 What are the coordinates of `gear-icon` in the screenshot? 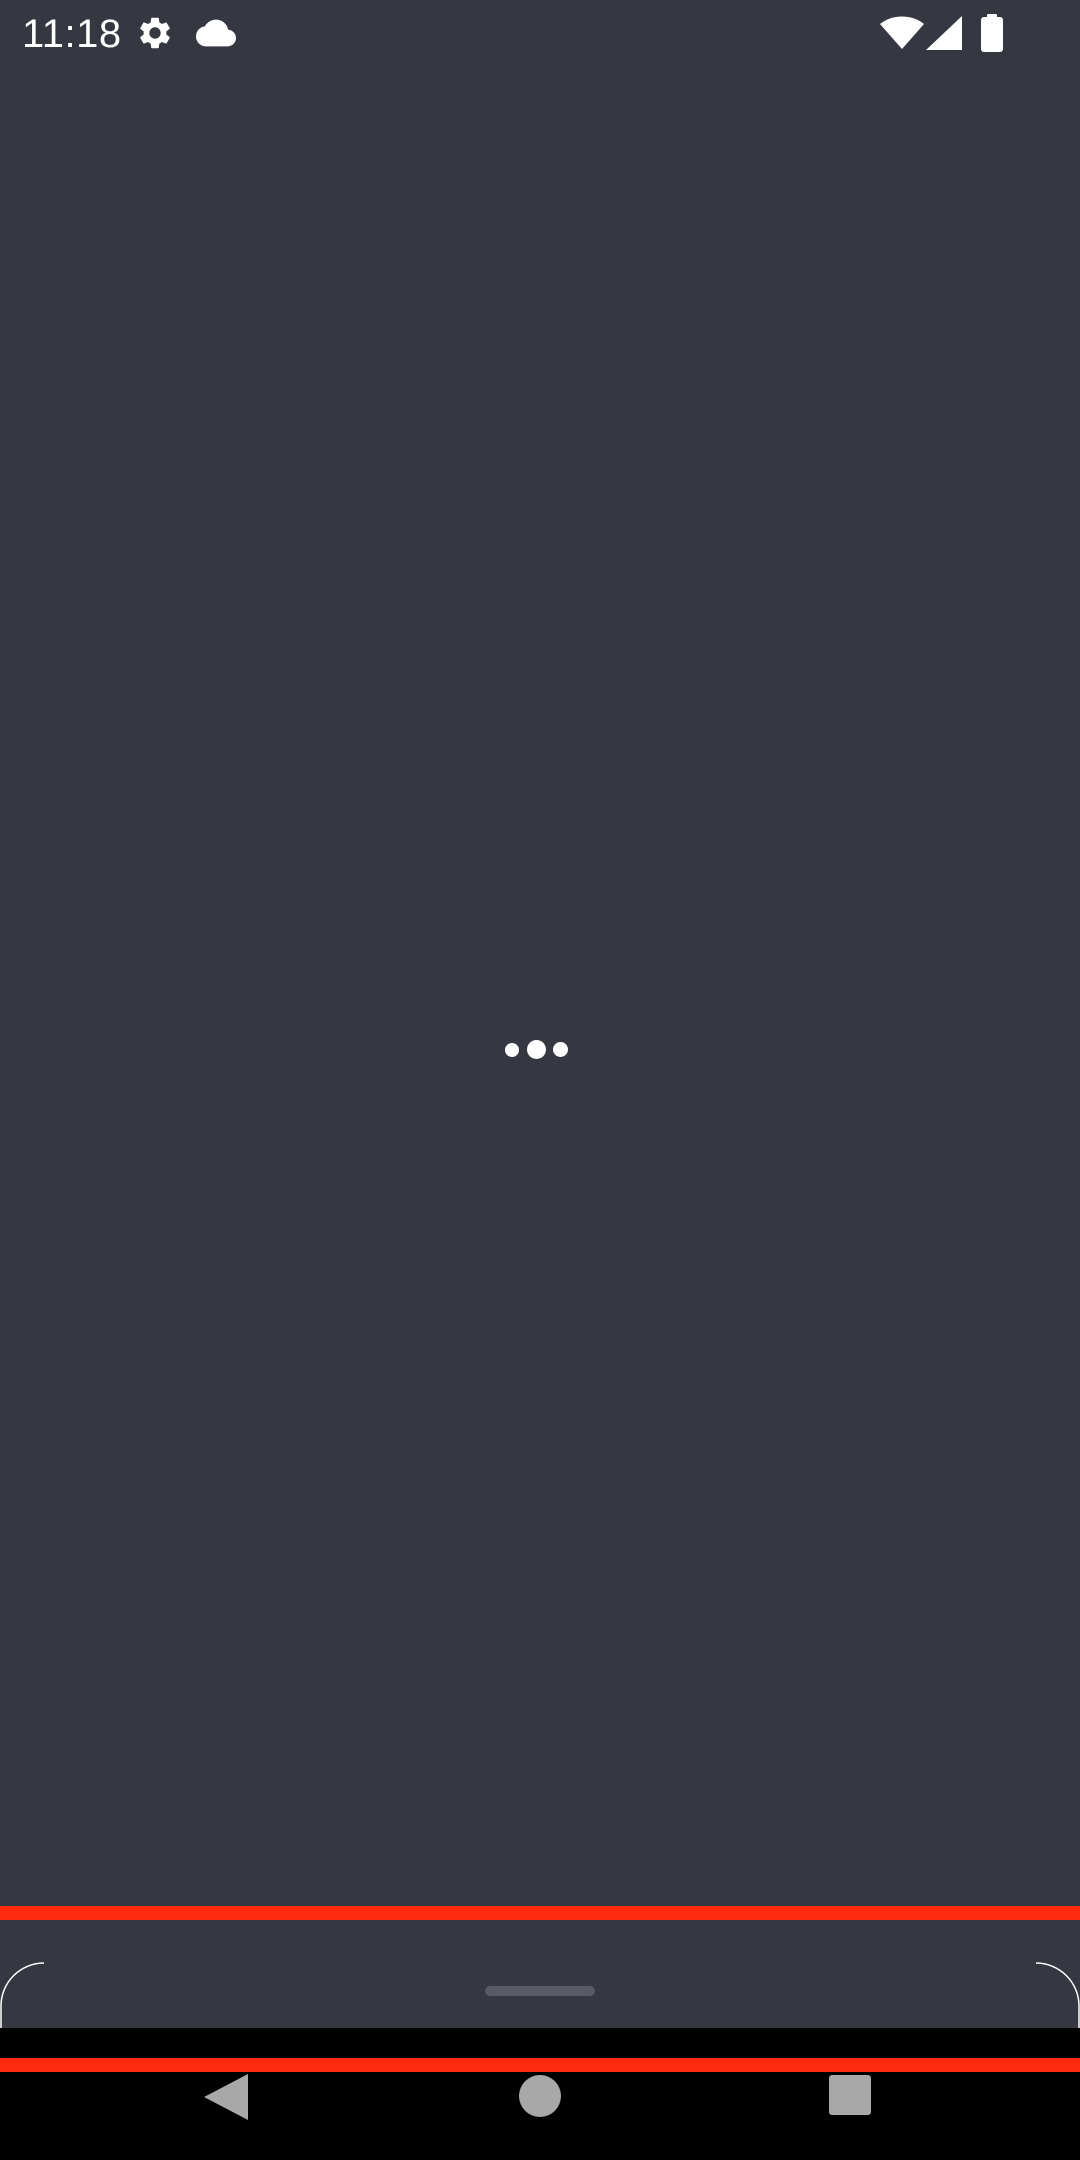 It's located at (155, 33).